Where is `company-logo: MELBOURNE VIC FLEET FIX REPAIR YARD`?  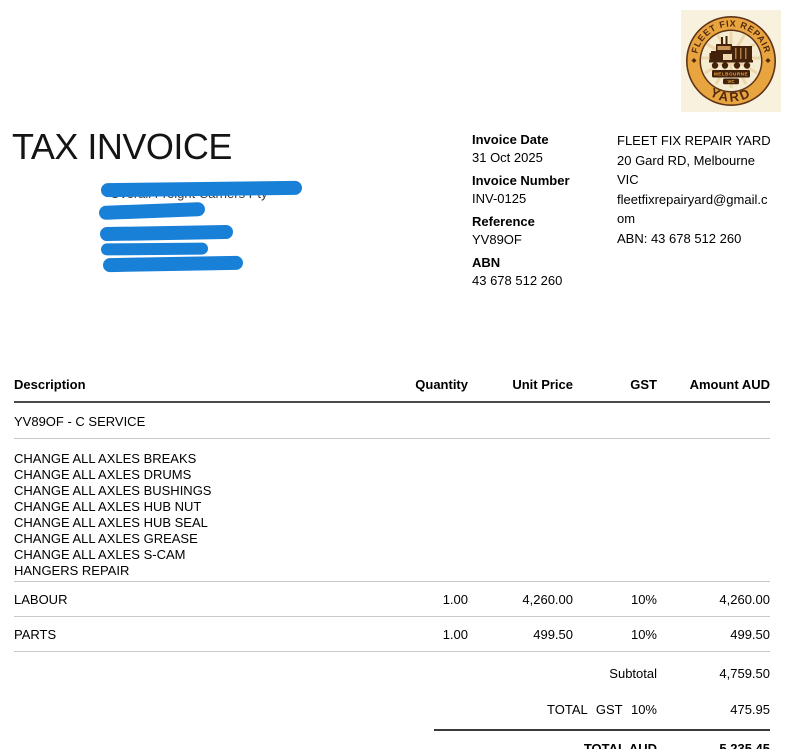 company-logo: MELBOURNE VIC FLEET FIX REPAIR YARD is located at coordinates (731, 61).